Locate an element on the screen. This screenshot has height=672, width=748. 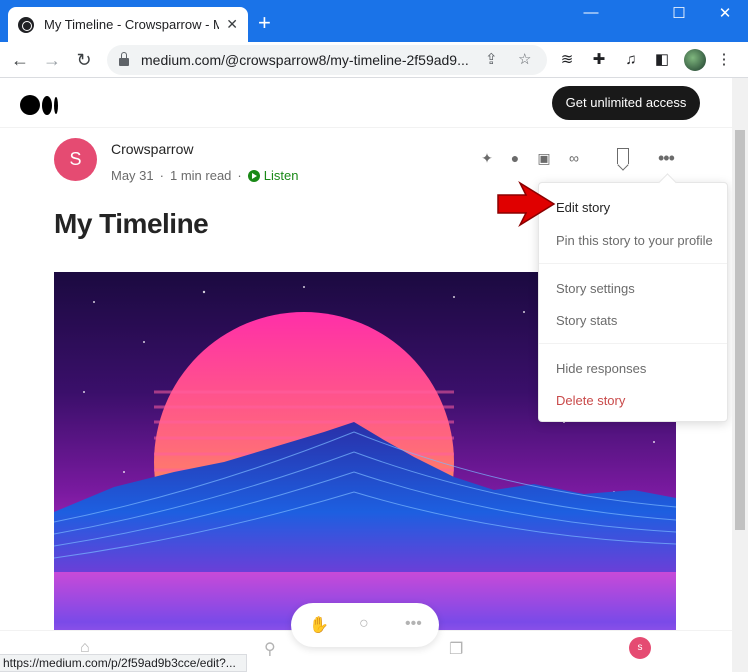
medium-header: Get unlimited access is located at coordinates (366, 103).